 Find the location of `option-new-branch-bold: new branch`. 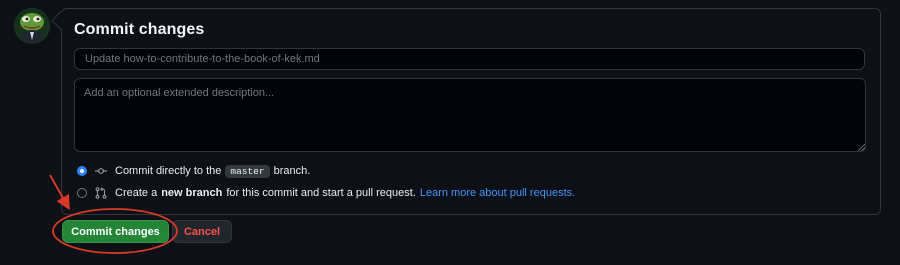

option-new-branch-bold: new branch is located at coordinates (192, 193).